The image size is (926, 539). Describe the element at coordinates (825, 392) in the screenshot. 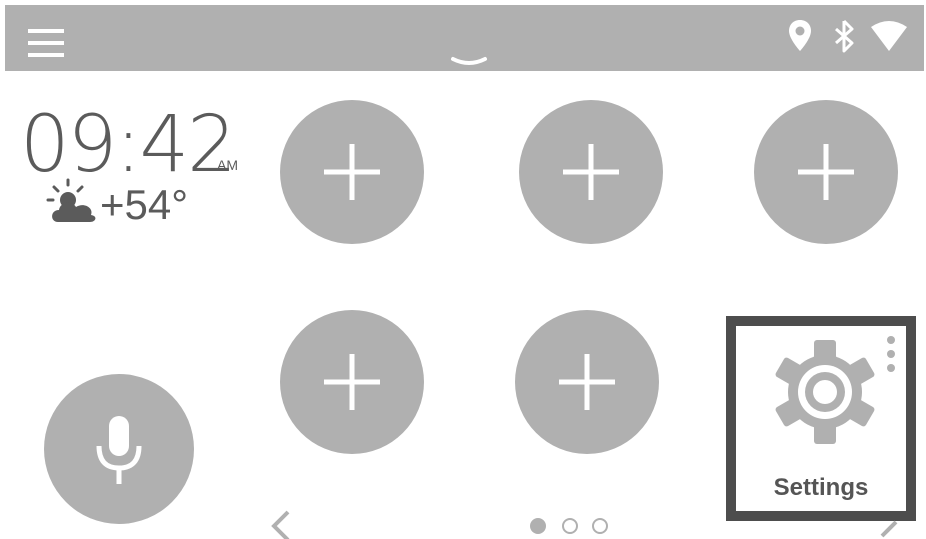

I see `gear-icon` at that location.